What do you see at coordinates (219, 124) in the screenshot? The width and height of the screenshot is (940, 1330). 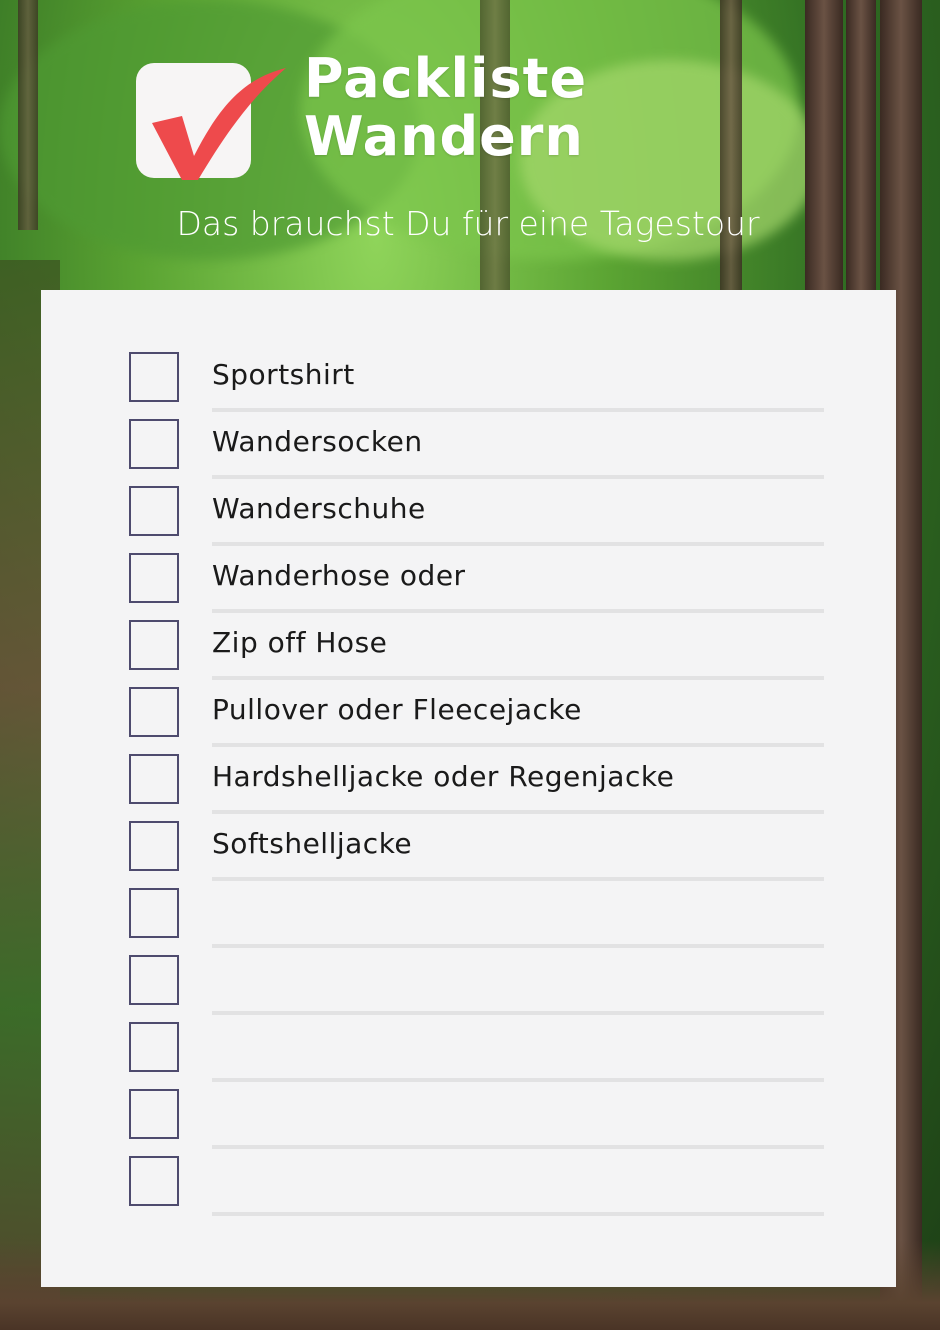 I see `checkmark-icon` at bounding box center [219, 124].